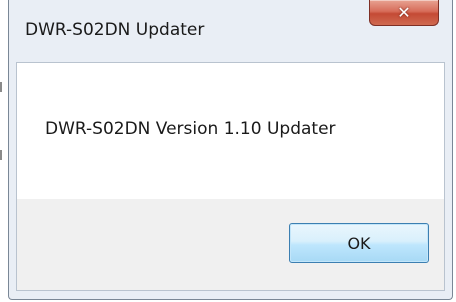 The width and height of the screenshot is (456, 302). I want to click on ok-button: OK, so click(359, 243).